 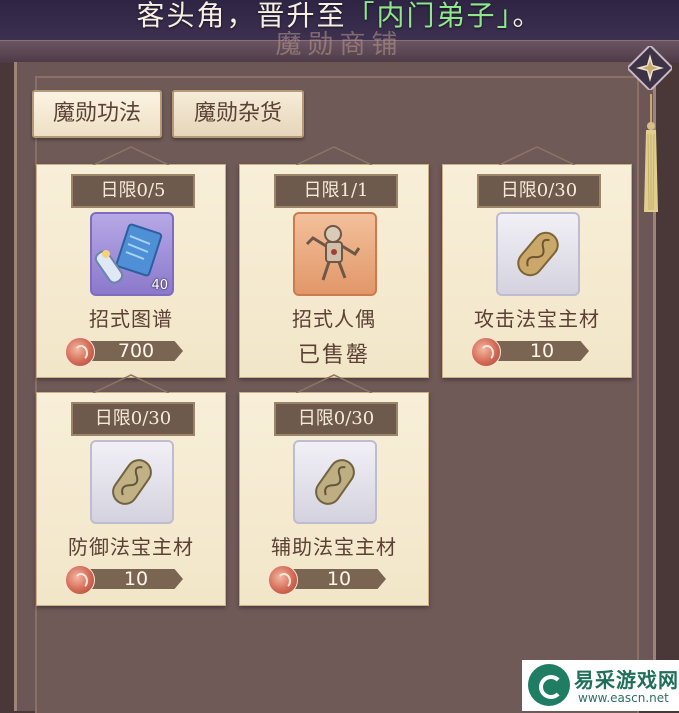 What do you see at coordinates (131, 547) in the screenshot?
I see `item-name: 防御法宝主材` at bounding box center [131, 547].